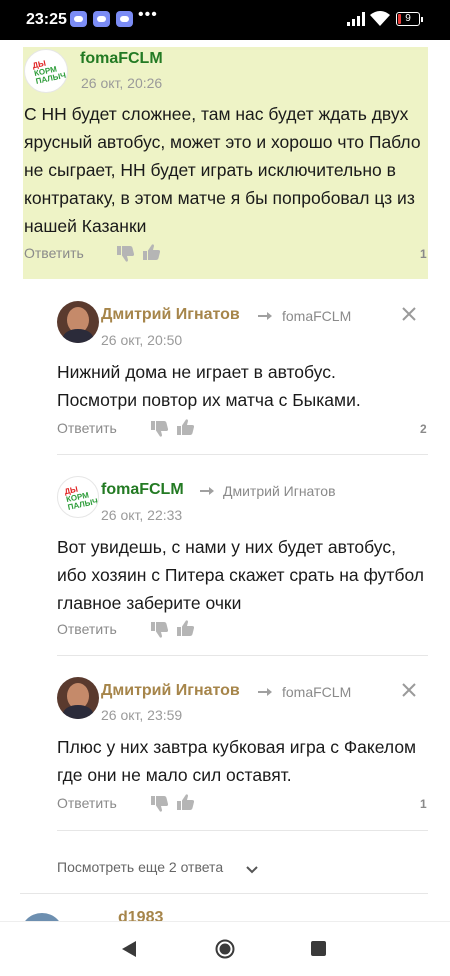 This screenshot has height=976, width=450. I want to click on status-time: 23:25, so click(46, 19).